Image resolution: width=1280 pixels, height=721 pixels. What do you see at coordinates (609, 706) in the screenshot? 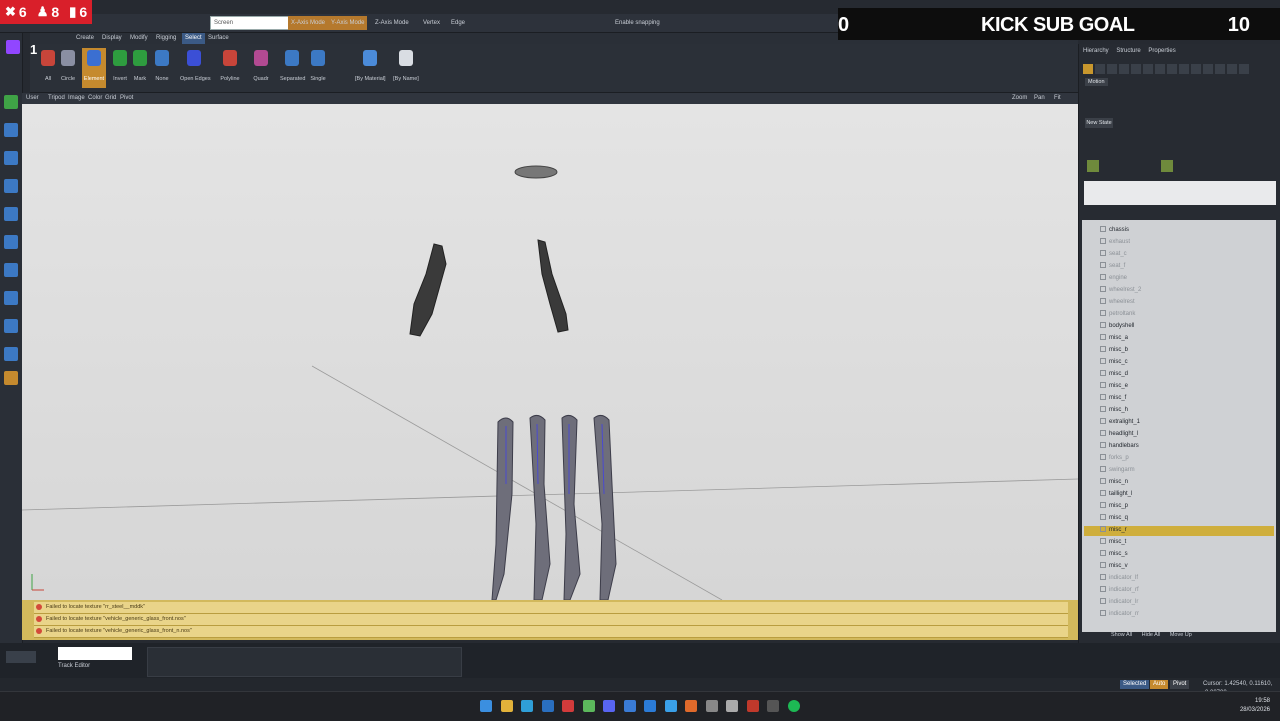
I see `discord-icon` at bounding box center [609, 706].